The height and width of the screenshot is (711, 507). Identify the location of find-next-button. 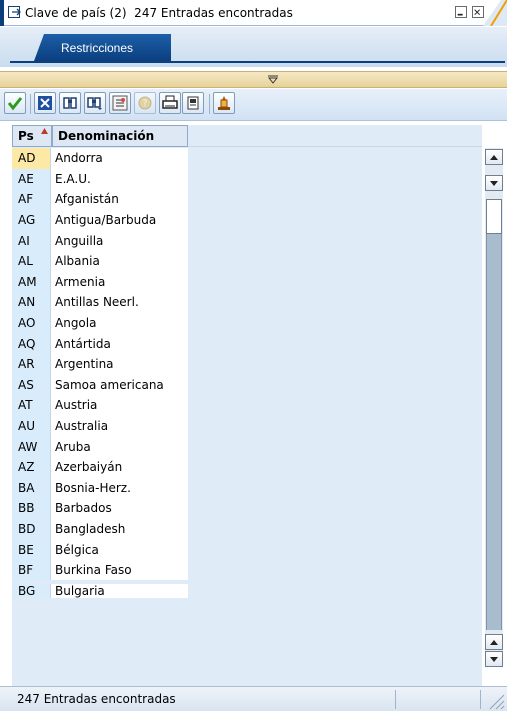
(95, 103).